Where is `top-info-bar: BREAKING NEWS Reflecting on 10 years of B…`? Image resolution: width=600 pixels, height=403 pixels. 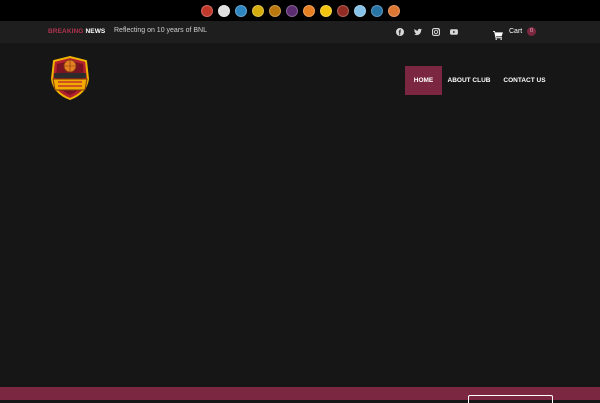
top-info-bar: BREAKING NEWS Reflecting on 10 years of B… is located at coordinates (300, 32).